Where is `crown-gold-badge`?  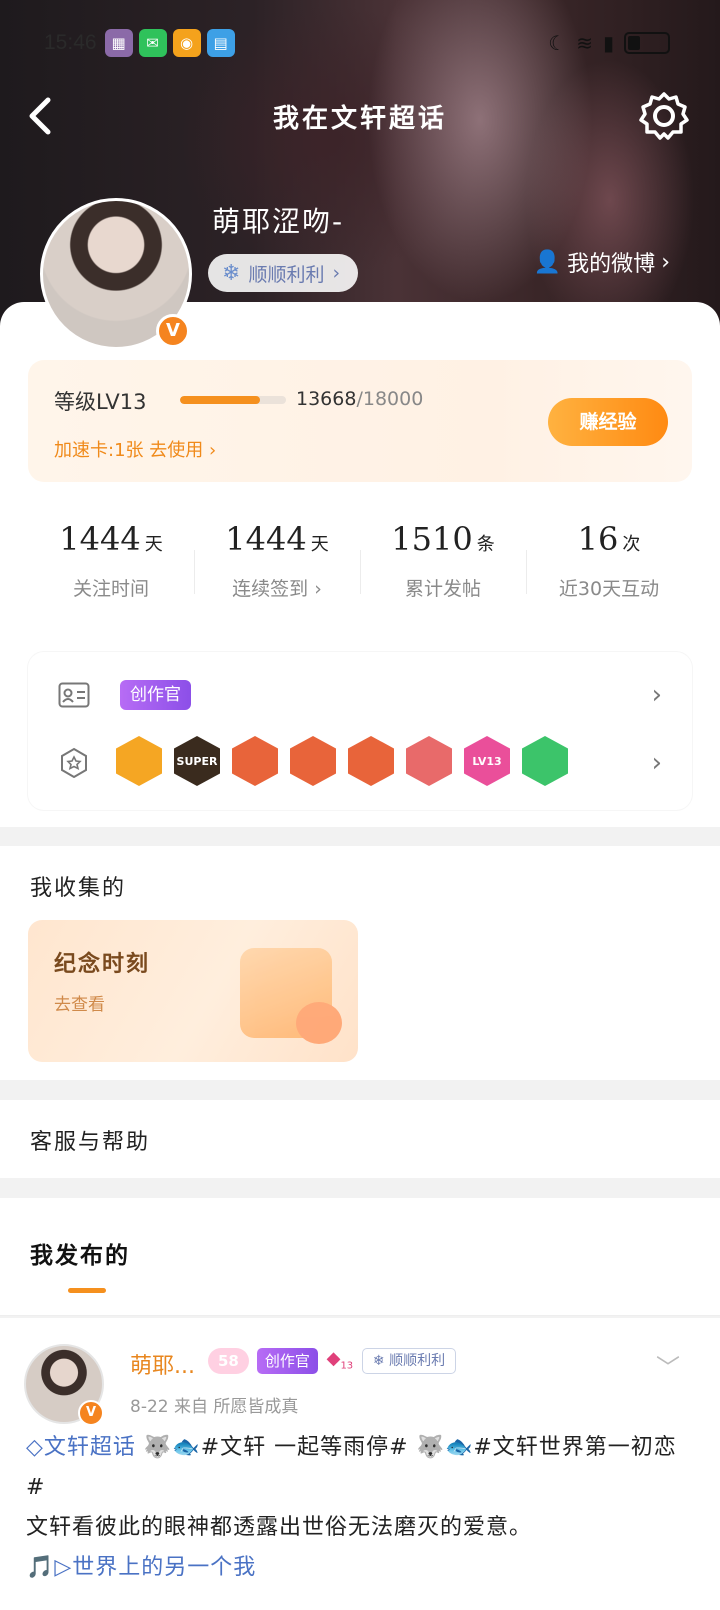 crown-gold-badge is located at coordinates (139, 761).